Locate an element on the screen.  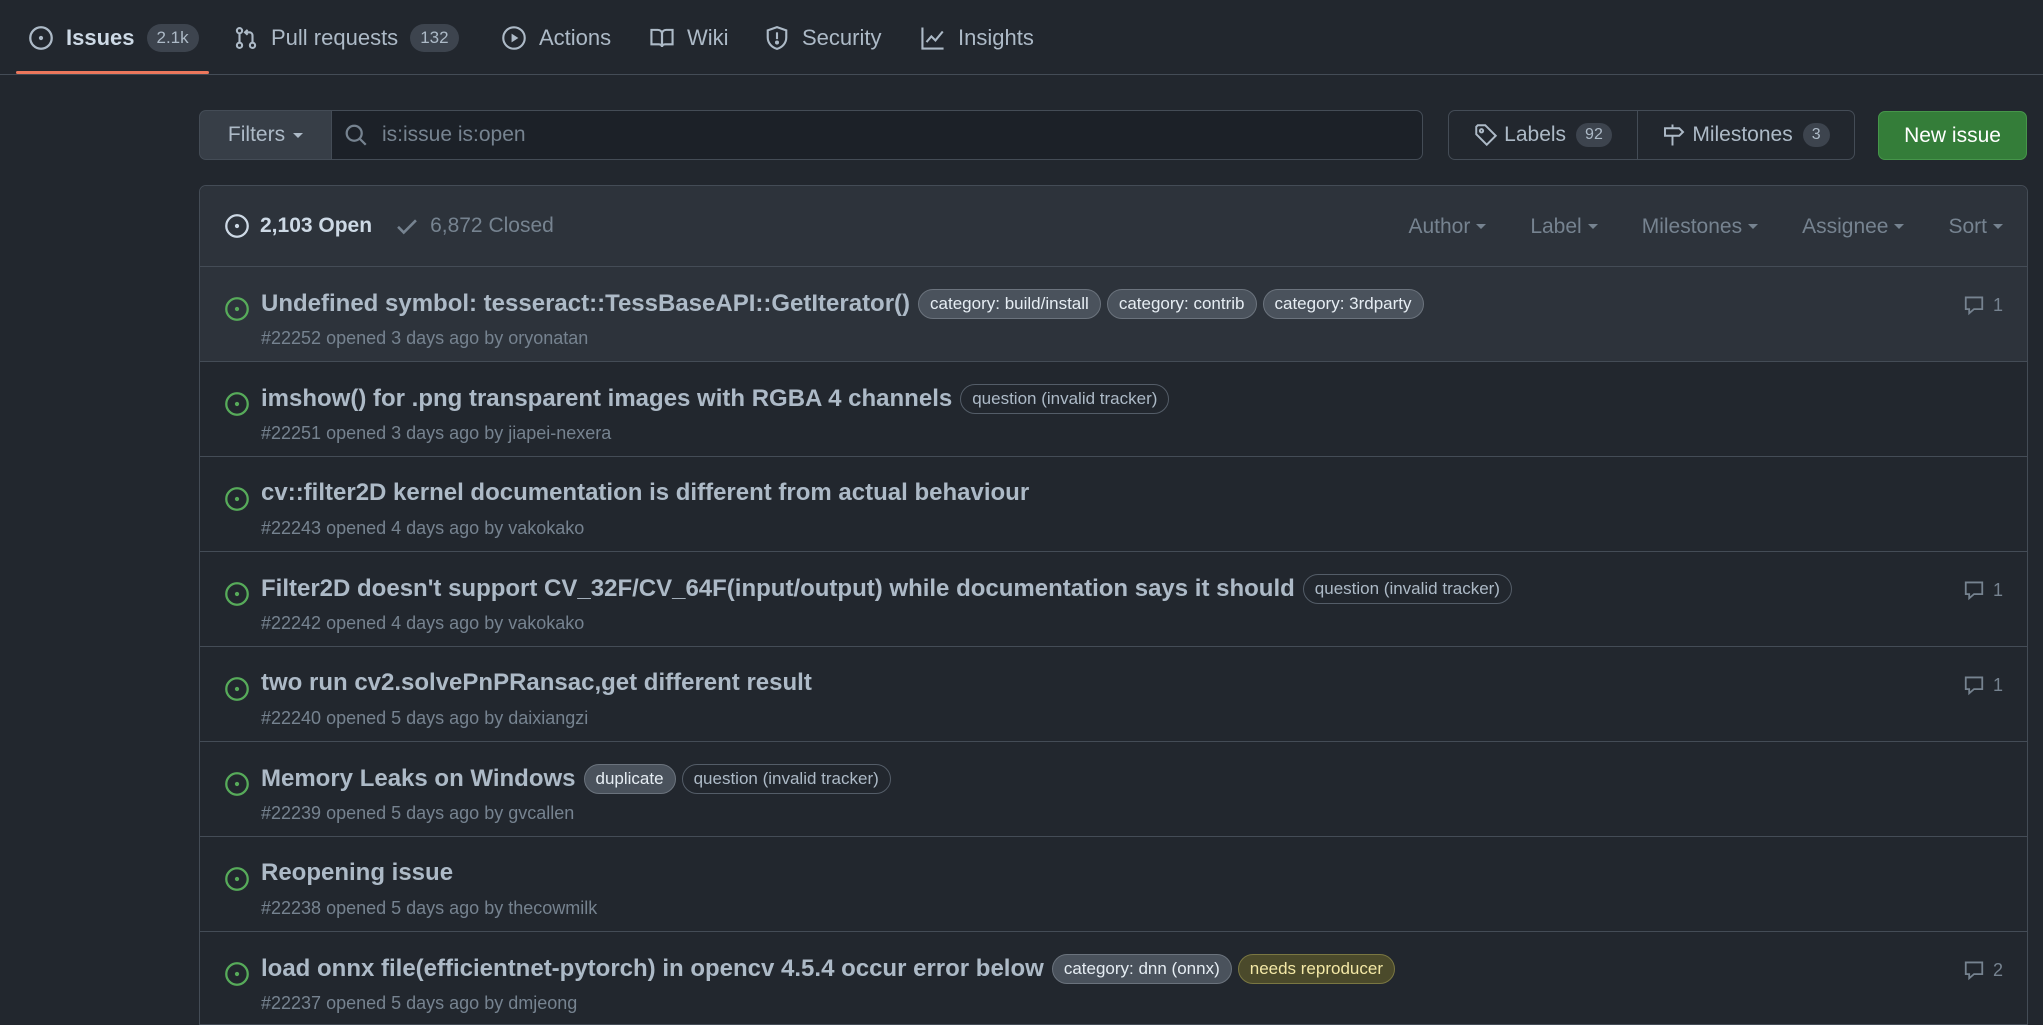
nav-tab-pull-requests: Pull requests 132 is located at coordinates (346, 37).